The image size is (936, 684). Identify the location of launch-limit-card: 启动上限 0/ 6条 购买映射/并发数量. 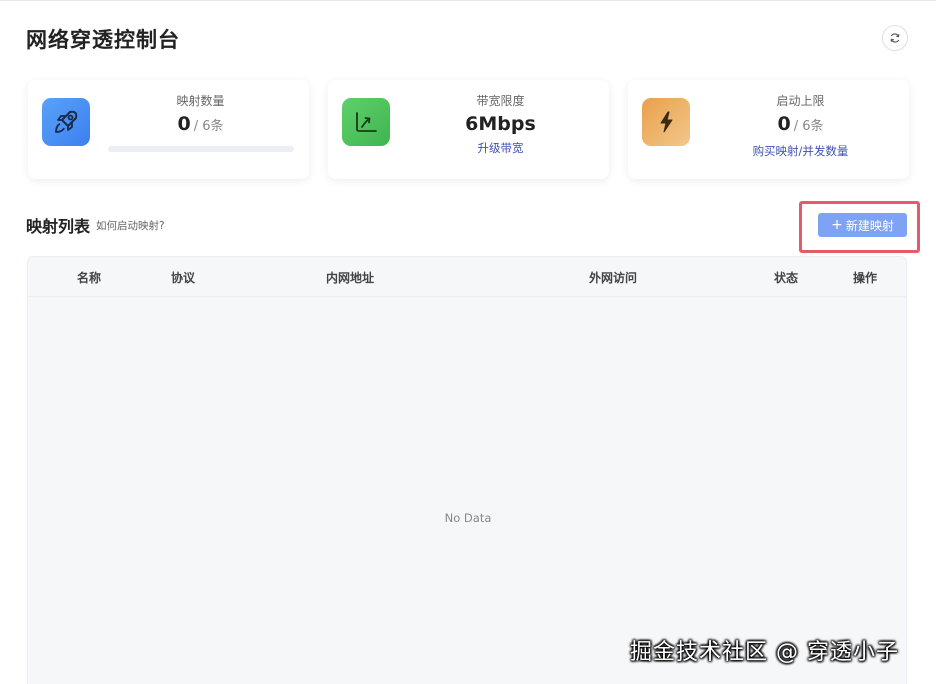
(768, 129).